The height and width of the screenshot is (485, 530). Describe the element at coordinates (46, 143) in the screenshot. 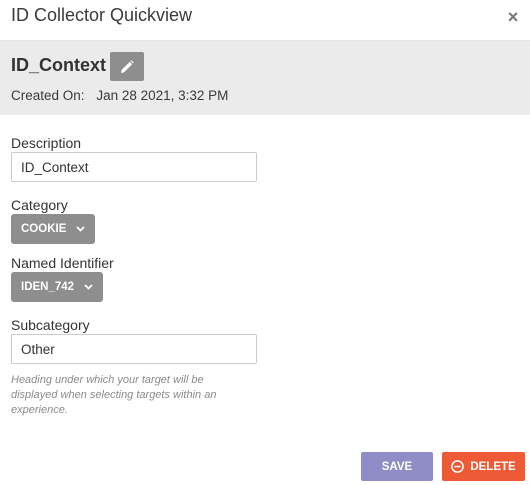

I see `description-label: Description` at that location.